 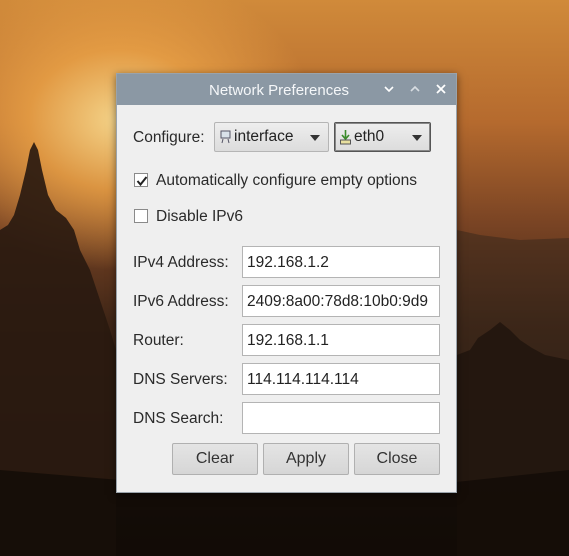 I want to click on ipv6-address-field: 2409:8a00:78d8:10b0:9d9, so click(x=341, y=301).